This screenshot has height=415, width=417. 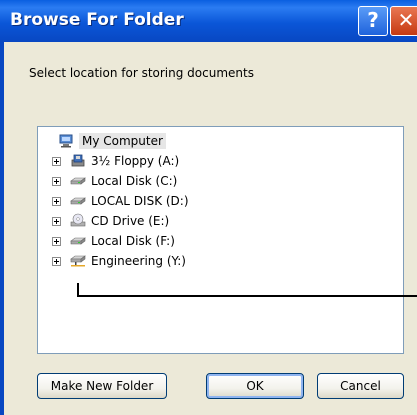 What do you see at coordinates (140, 201) in the screenshot?
I see `tree-item-label: LOCAL DISK (D:)` at bounding box center [140, 201].